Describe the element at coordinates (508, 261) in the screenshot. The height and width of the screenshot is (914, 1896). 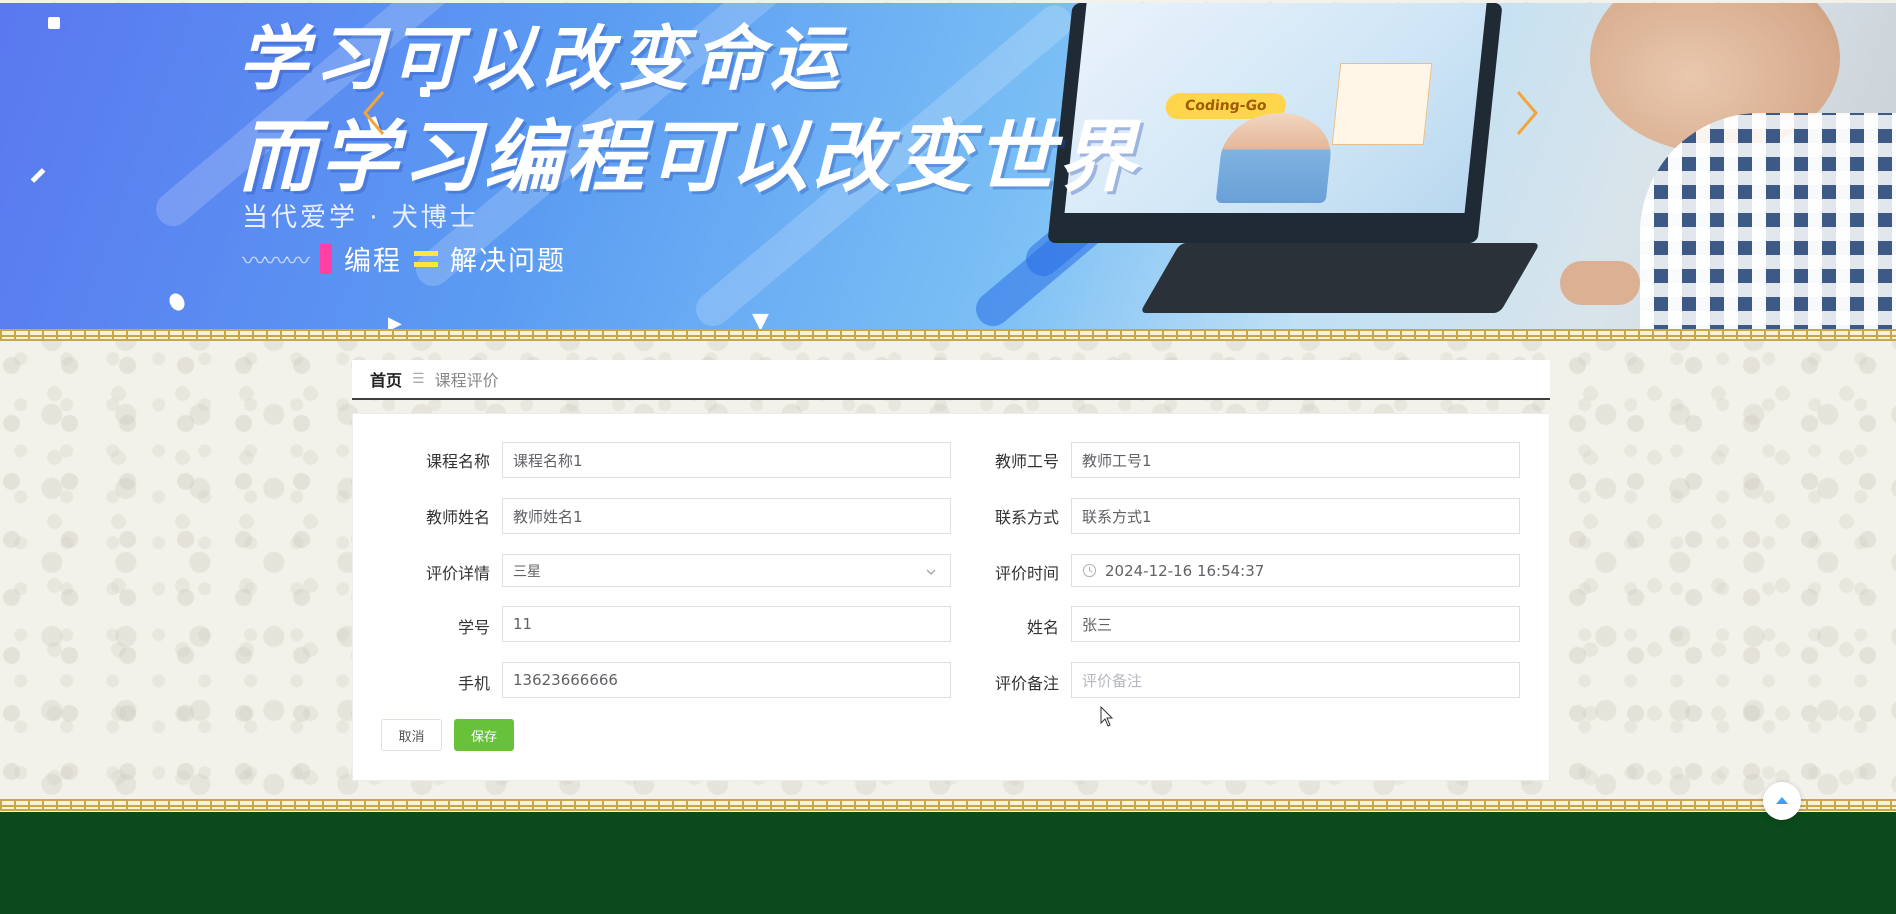
I see `slogan-right: 解决问题` at that location.